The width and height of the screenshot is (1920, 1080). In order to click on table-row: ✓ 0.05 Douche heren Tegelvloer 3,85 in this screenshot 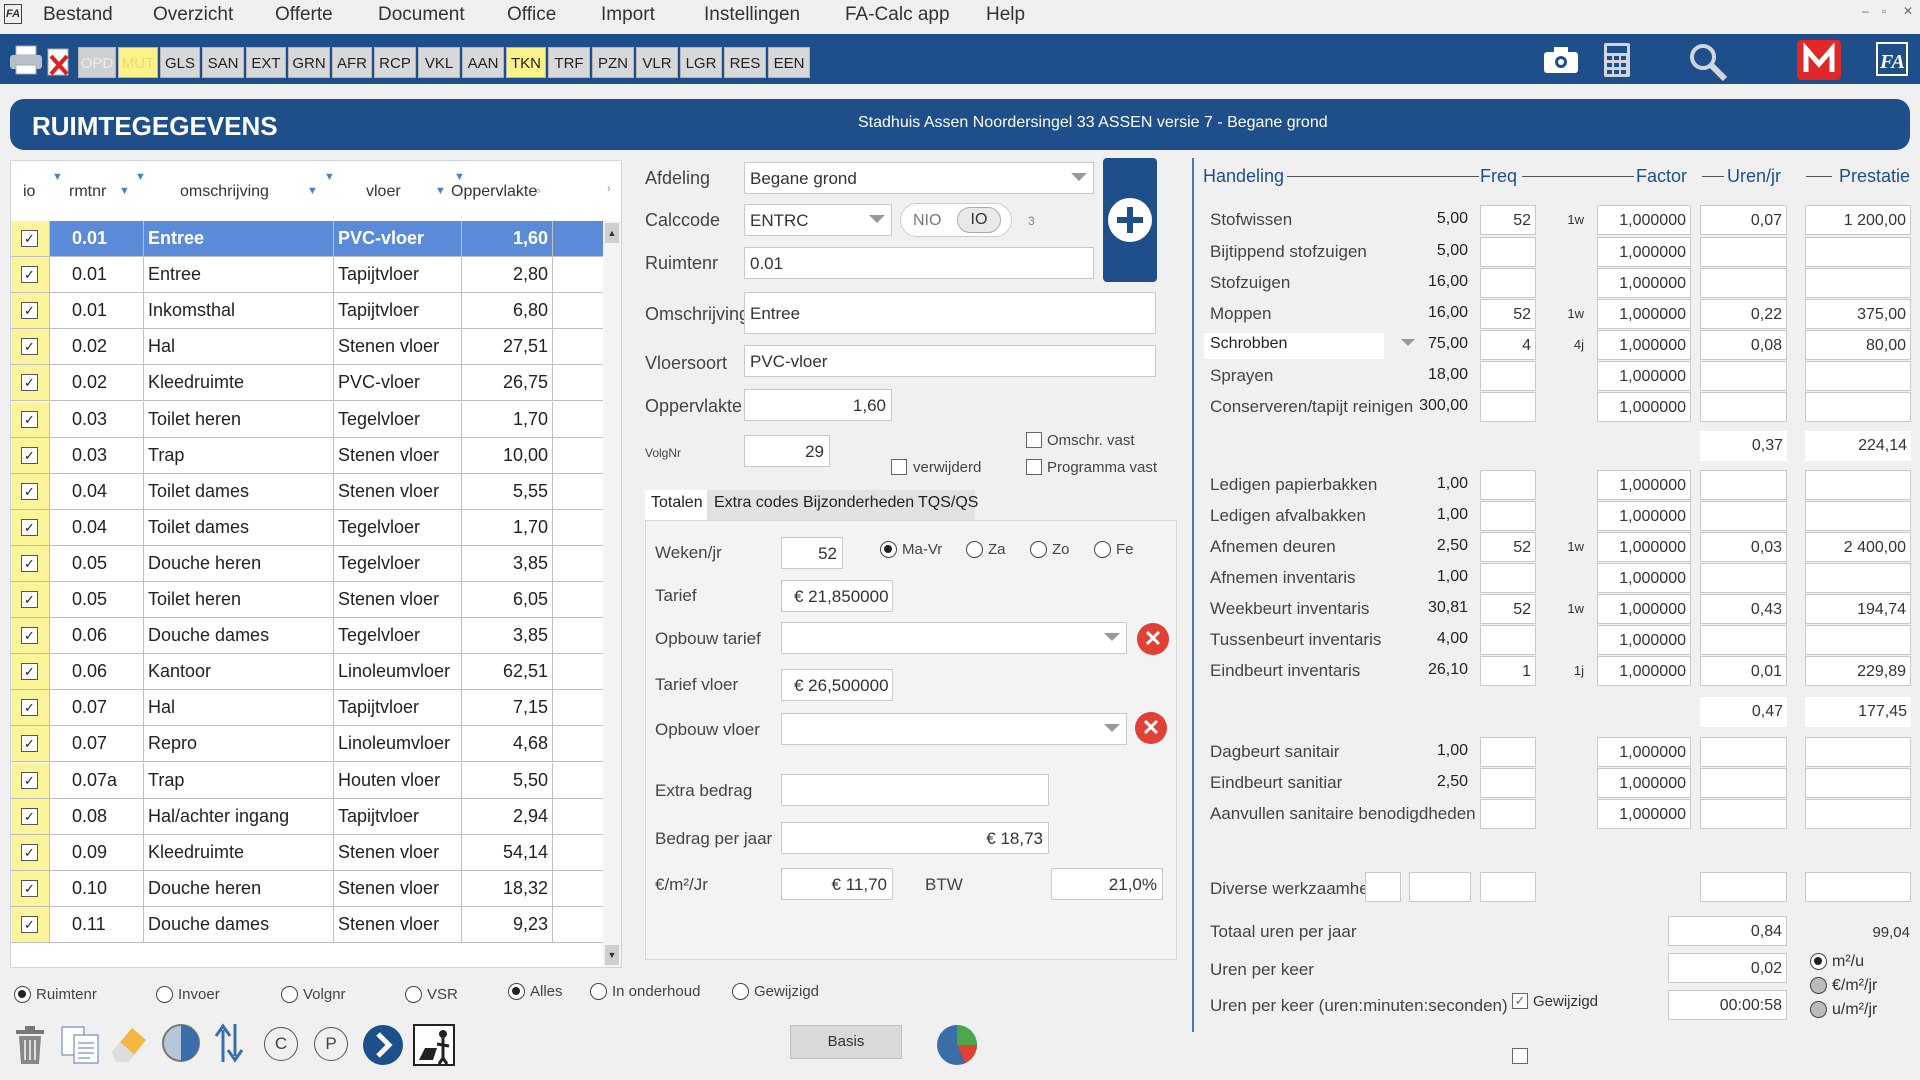, I will do `click(307, 563)`.